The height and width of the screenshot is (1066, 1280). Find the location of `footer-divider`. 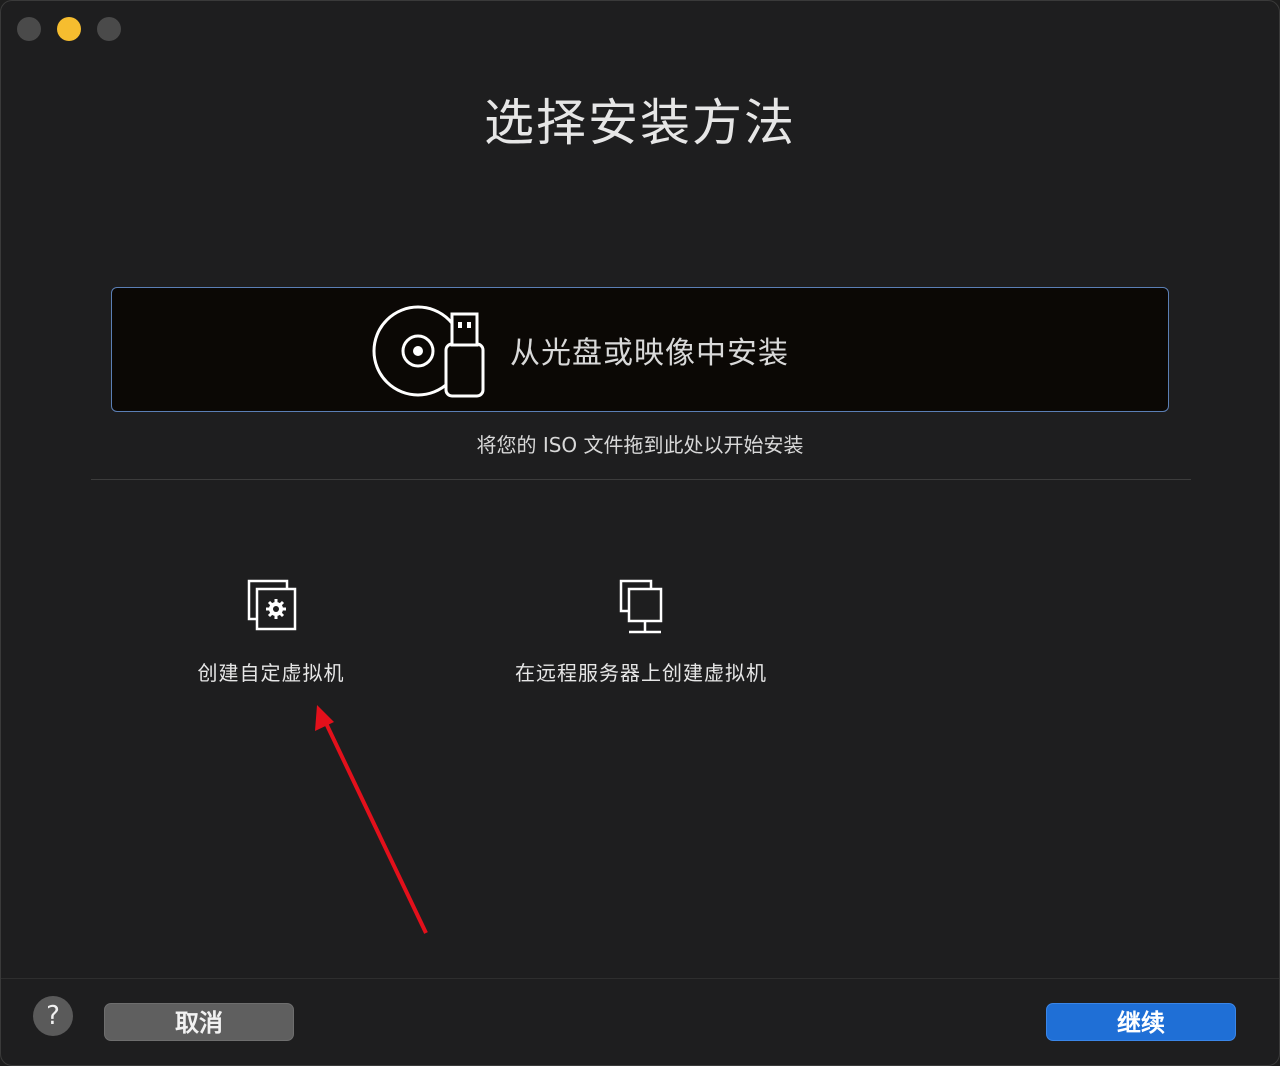

footer-divider is located at coordinates (640, 978).